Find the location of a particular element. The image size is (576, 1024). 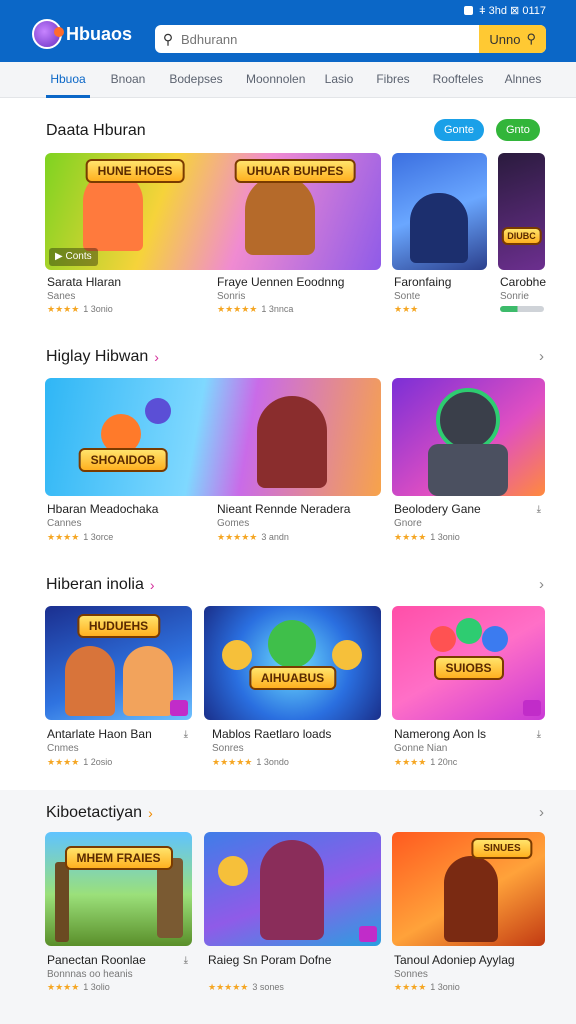

game-logo-banner: SUIOBS is located at coordinates (468, 668).